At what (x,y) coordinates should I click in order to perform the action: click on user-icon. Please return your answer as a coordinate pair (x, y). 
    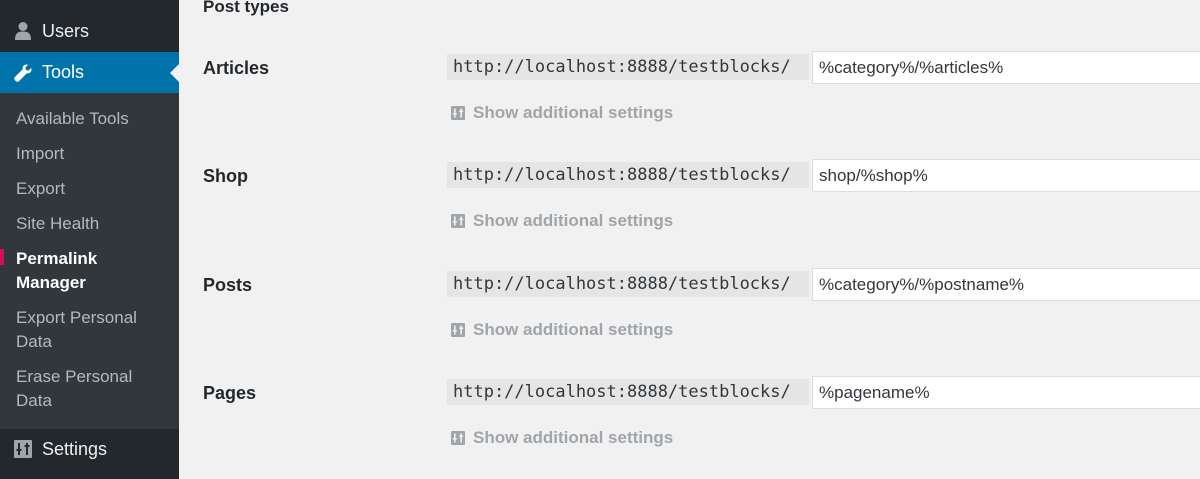
    Looking at the image, I should click on (23, 31).